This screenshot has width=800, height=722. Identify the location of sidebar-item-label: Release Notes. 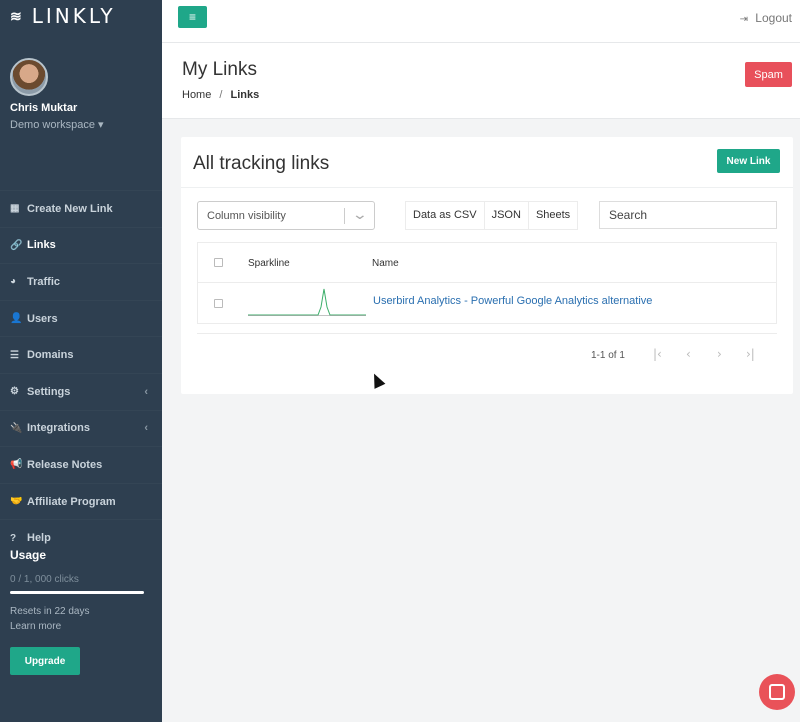
(65, 464).